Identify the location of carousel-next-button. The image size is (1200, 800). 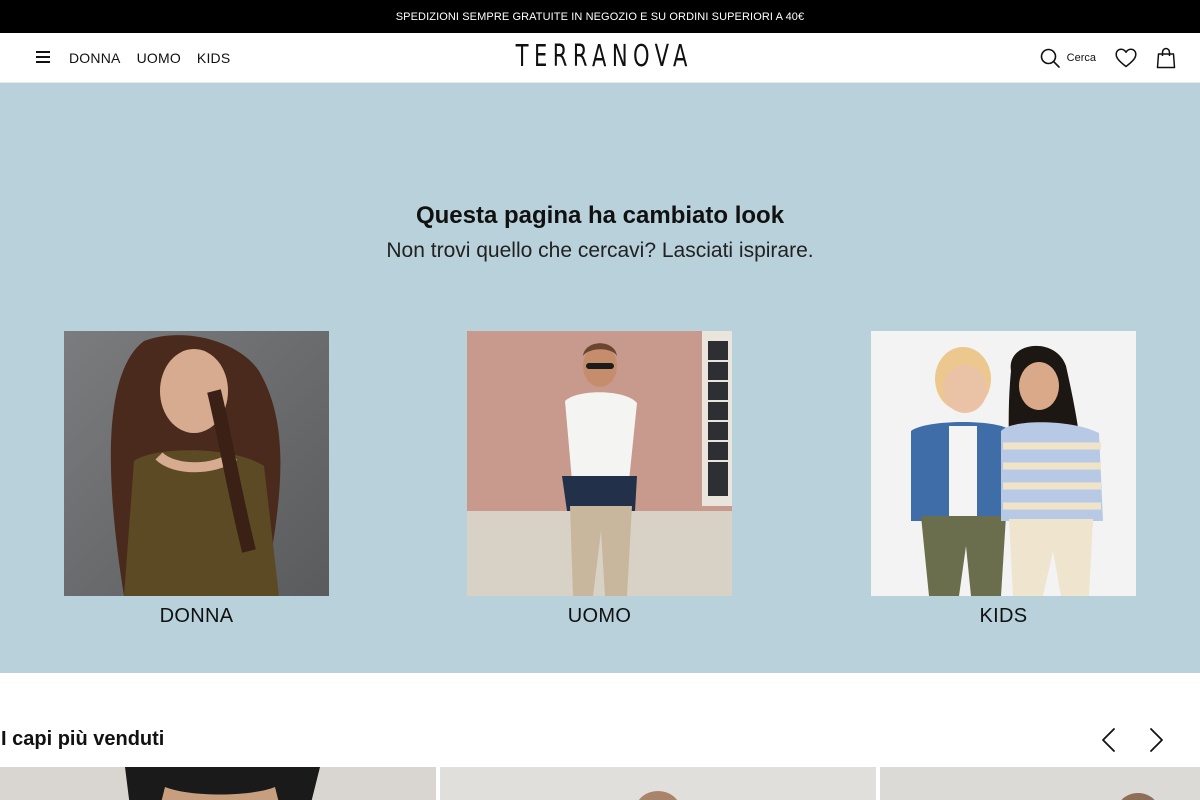
(1156, 740).